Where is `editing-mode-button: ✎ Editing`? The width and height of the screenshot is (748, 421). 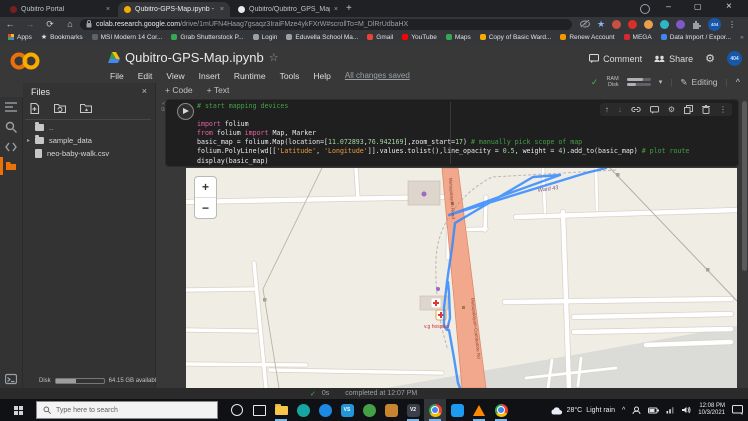
editing-mode-button: ✎ Editing is located at coordinates (698, 82).